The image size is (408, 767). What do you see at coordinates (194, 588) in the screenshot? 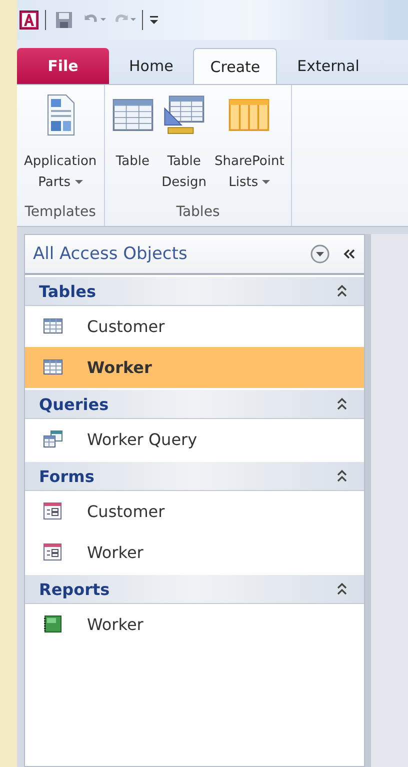
I see `section-header: Reports` at bounding box center [194, 588].